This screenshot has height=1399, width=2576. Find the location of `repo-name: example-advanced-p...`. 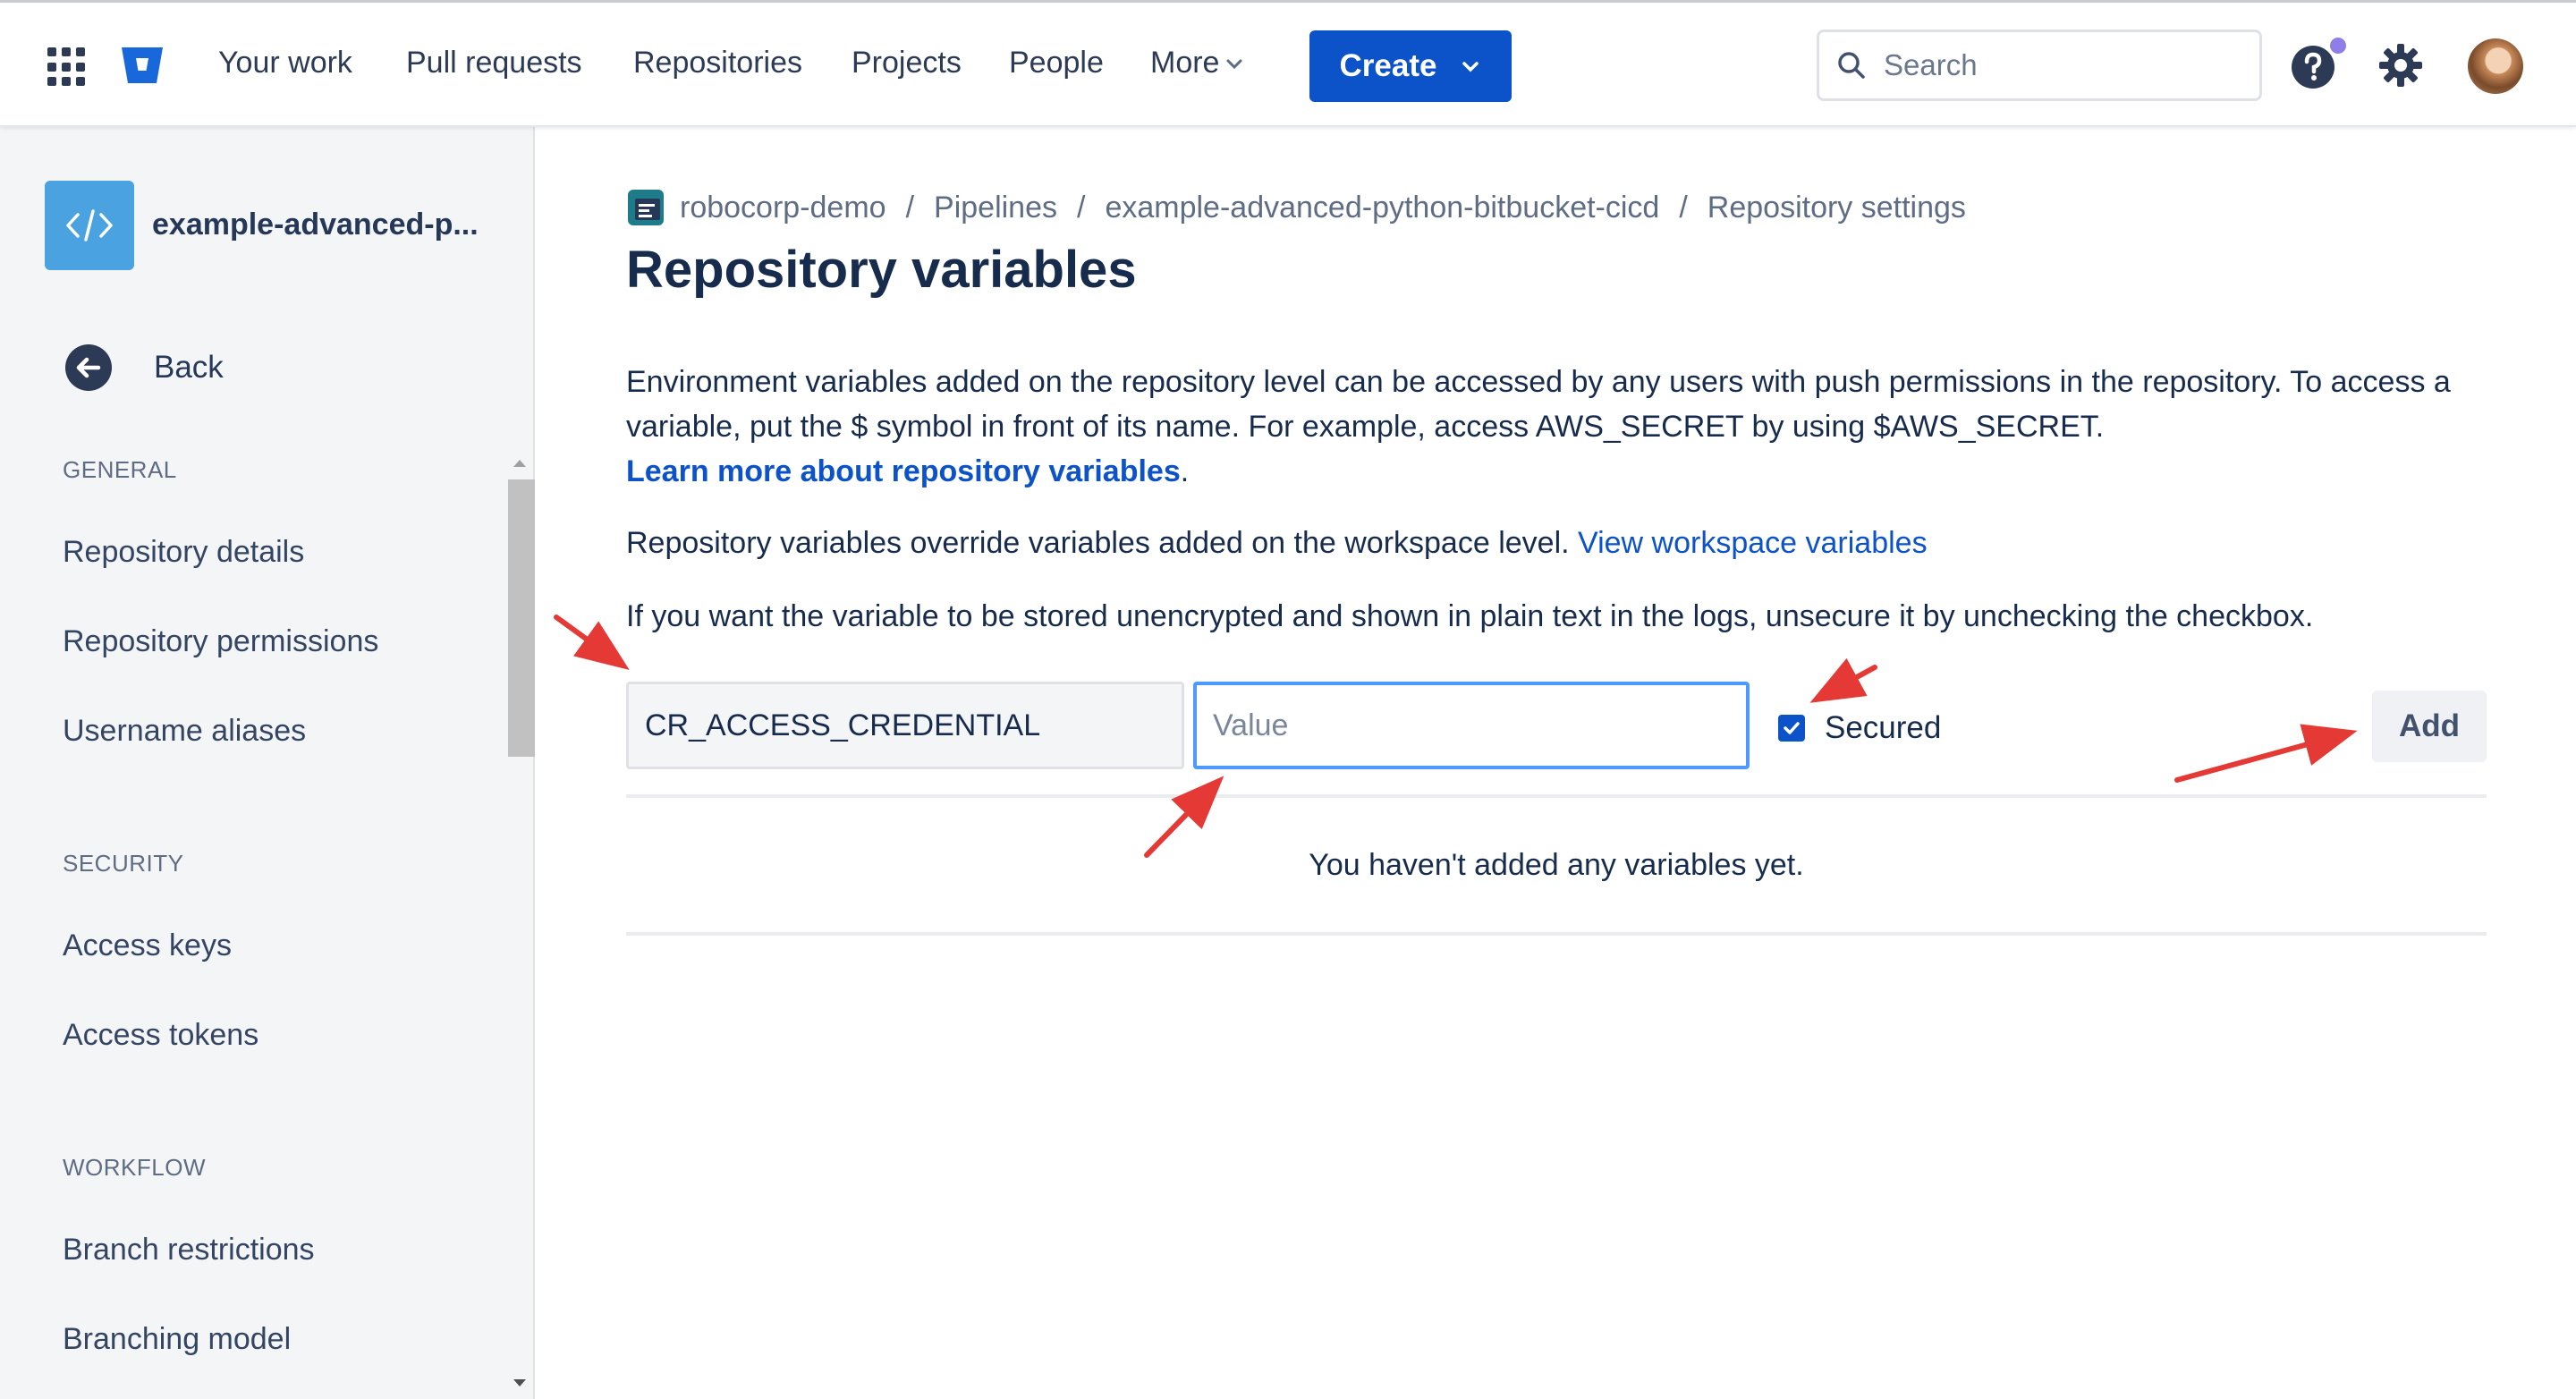

repo-name: example-advanced-p... is located at coordinates (315, 225).